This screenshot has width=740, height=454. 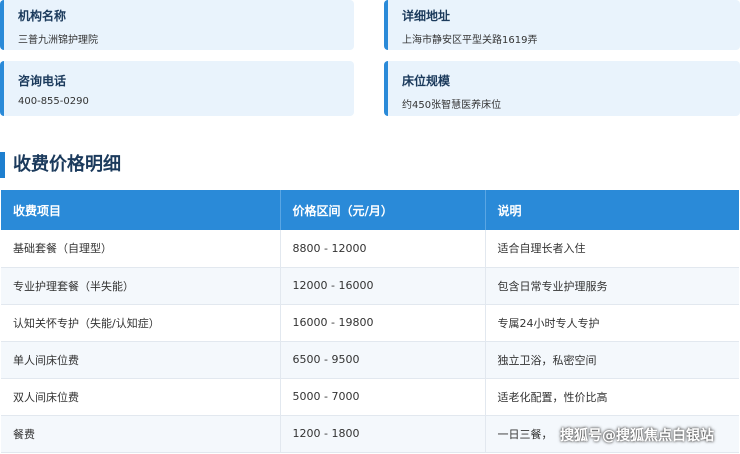 What do you see at coordinates (612, 210) in the screenshot?
I see `column-header: 说明` at bounding box center [612, 210].